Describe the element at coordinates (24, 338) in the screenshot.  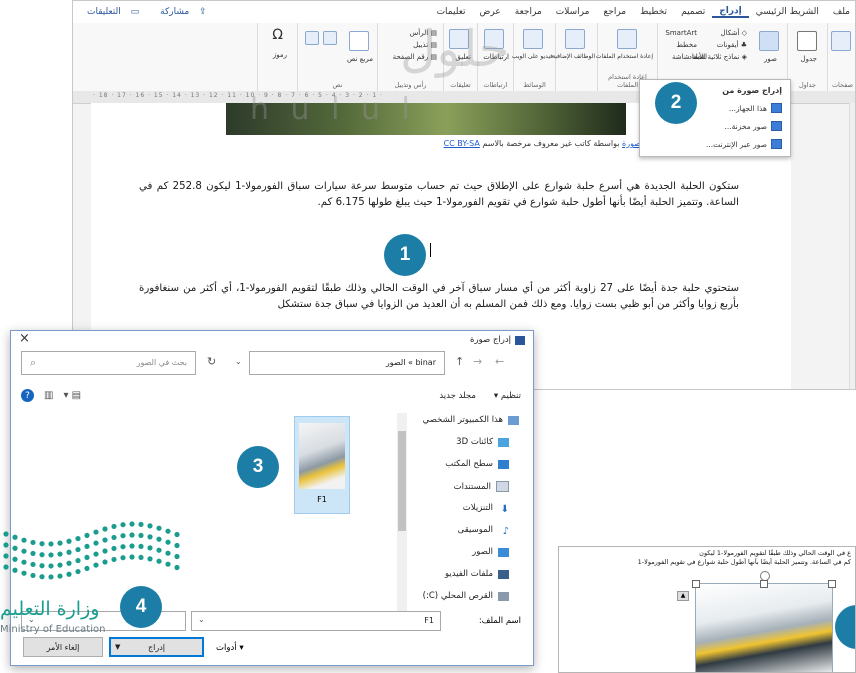
I see `close-button: ×` at that location.